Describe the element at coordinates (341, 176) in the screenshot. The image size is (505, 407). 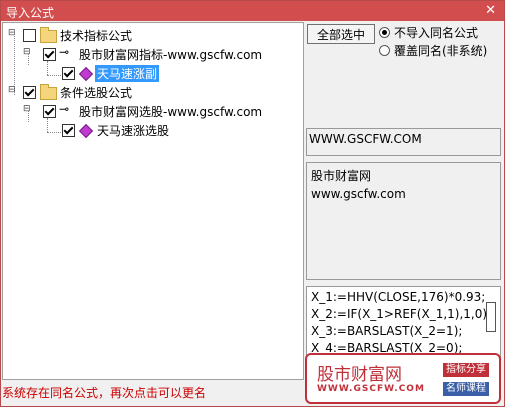
I see `description-line: 股市财富网` at that location.